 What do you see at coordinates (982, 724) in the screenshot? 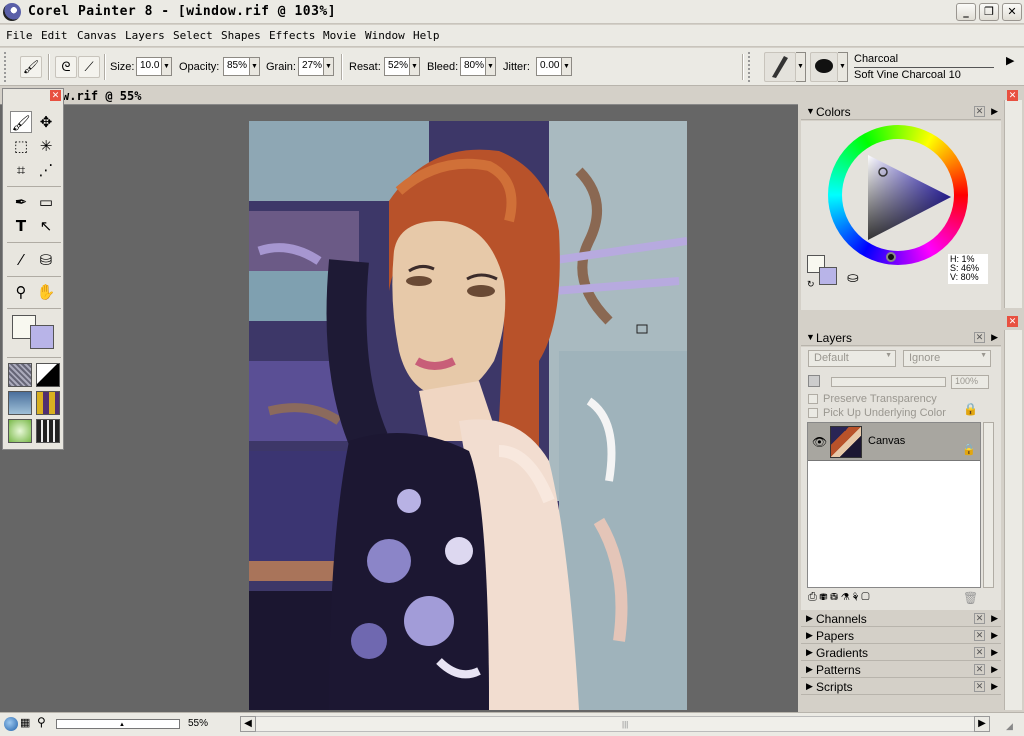
I see `scroll-right-button: ▶` at bounding box center [982, 724].